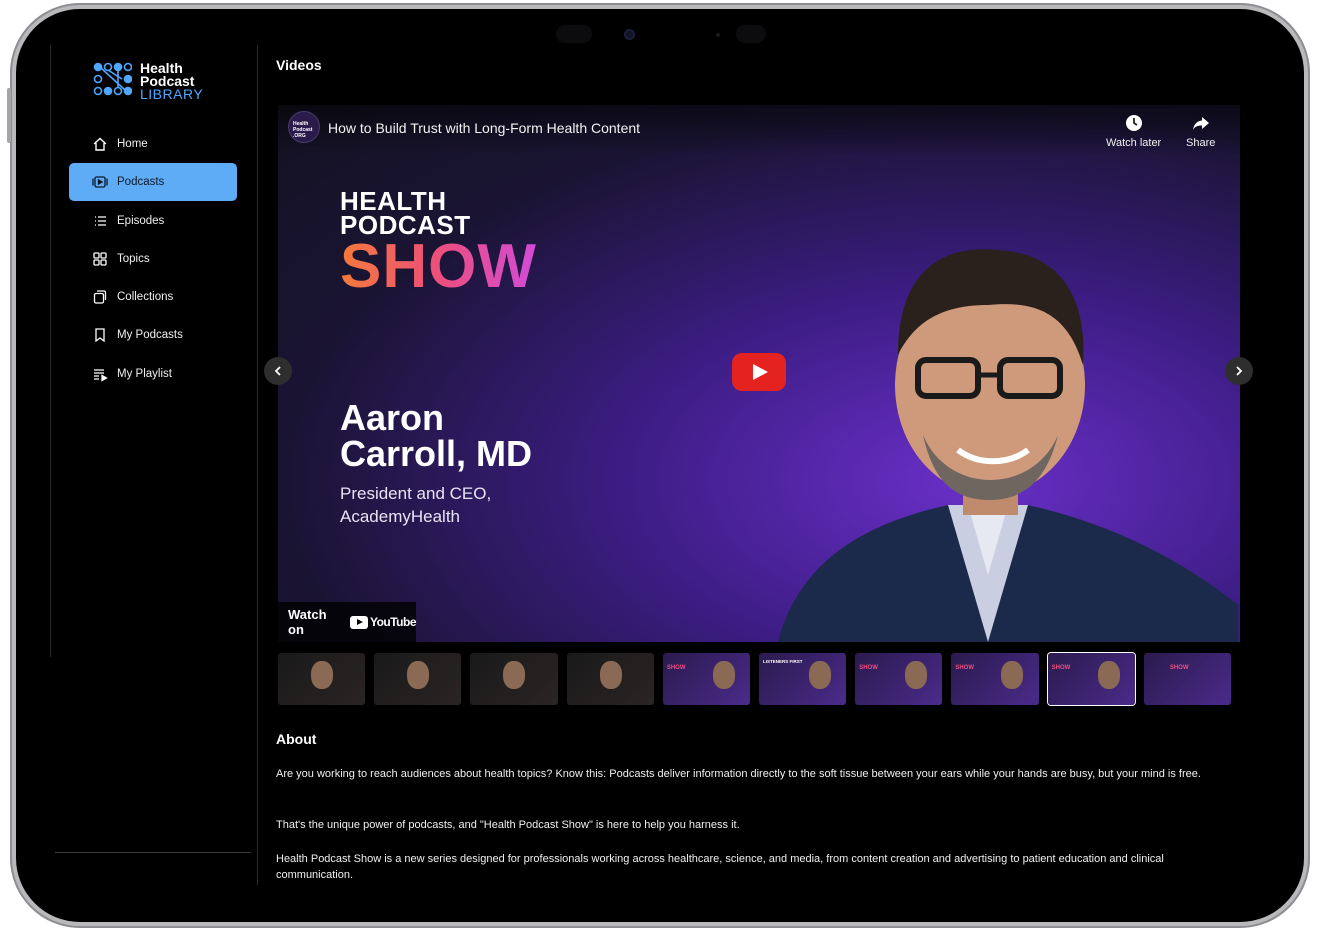 The image size is (1320, 940). Describe the element at coordinates (783, 661) in the screenshot. I see `thumbnail-label: LISTENERS FIRST` at that location.